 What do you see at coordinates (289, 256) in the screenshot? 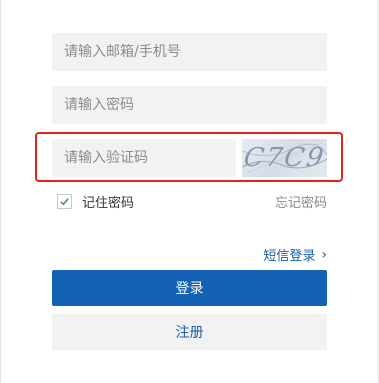
I see `sms-login-label: 短信登录` at bounding box center [289, 256].